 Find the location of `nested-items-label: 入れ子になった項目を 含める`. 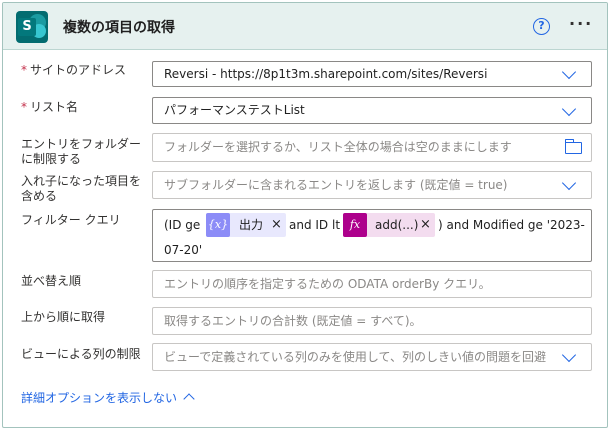

nested-items-label: 入れ子になった項目を 含める is located at coordinates (81, 188).